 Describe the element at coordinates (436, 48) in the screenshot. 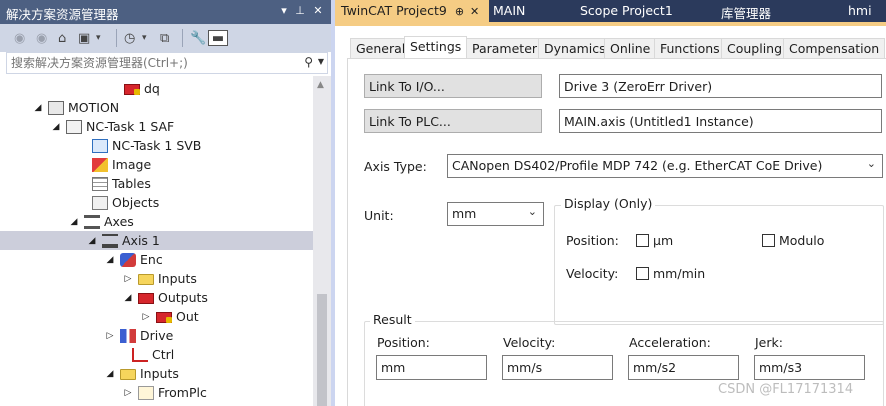

I see `tab-settings: Settings` at that location.